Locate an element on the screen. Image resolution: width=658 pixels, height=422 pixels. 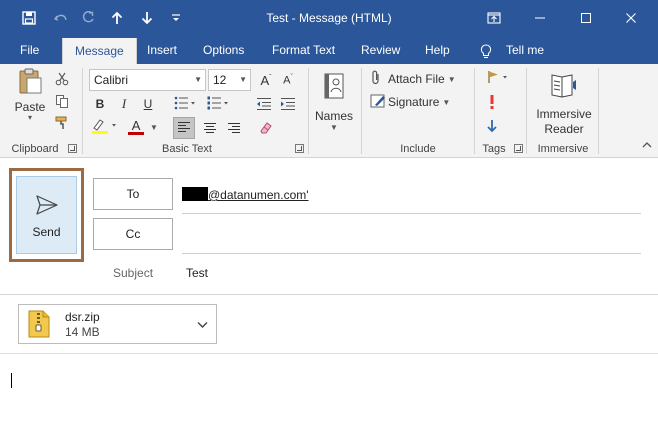
font-color-button: A ▼ is located at coordinates (143, 127).